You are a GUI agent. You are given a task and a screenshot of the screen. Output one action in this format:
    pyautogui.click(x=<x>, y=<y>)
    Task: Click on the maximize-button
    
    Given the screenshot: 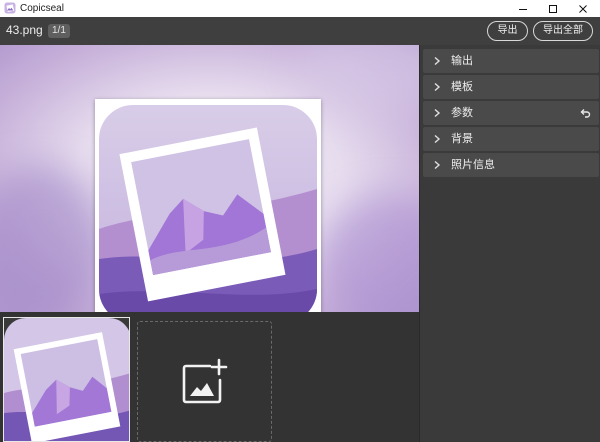 What is the action you would take?
    pyautogui.click(x=553, y=8)
    